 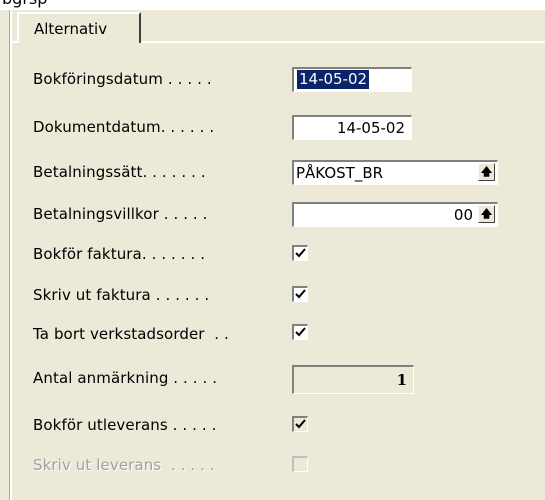 I want to click on dokumentdatum-field: 14-05-02, so click(x=352, y=127).